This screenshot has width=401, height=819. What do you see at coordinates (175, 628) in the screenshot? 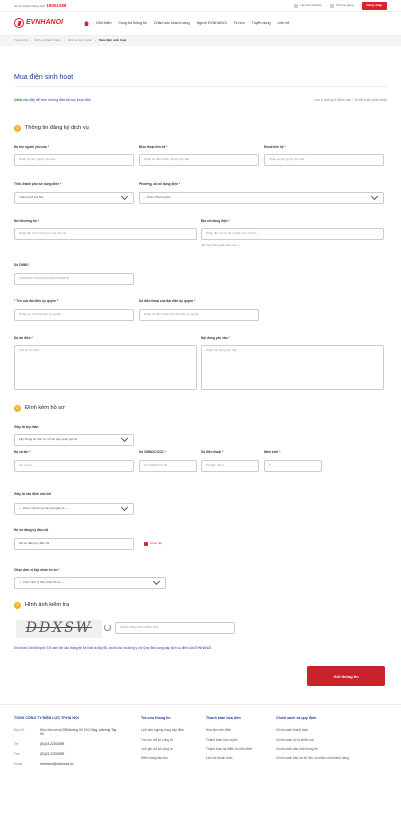
I see `captcha-input: NHẬP HÌNH ẢNH KIỂM TRA` at bounding box center [175, 628].